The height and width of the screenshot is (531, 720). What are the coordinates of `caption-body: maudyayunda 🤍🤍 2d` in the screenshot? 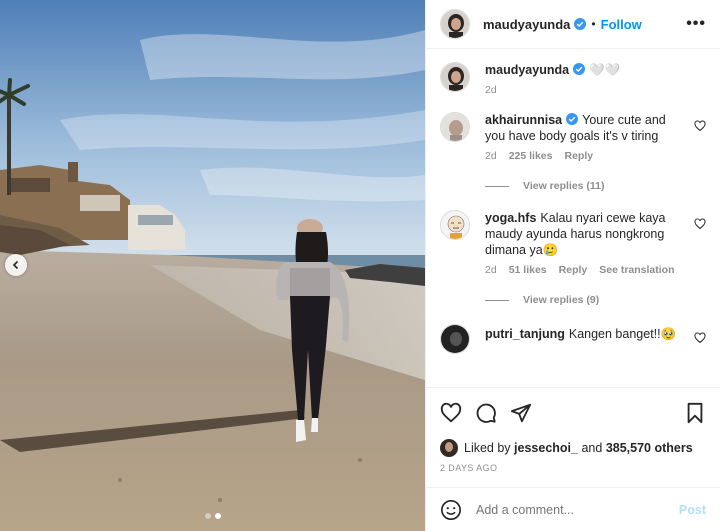 It's located at (595, 79).